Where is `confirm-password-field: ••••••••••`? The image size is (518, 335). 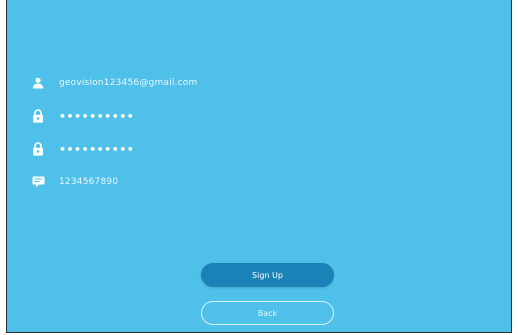 confirm-password-field: •••••••••• is located at coordinates (82, 149).